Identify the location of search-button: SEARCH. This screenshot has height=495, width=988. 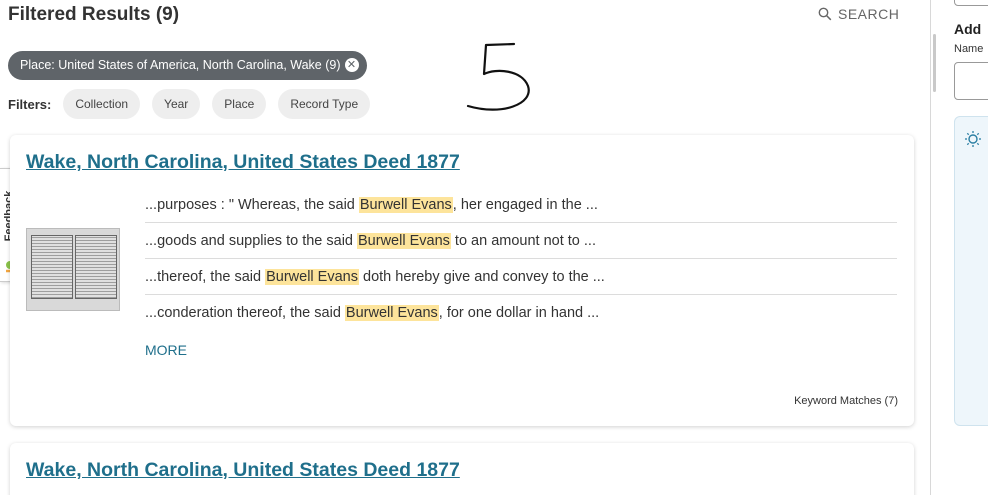
(858, 14).